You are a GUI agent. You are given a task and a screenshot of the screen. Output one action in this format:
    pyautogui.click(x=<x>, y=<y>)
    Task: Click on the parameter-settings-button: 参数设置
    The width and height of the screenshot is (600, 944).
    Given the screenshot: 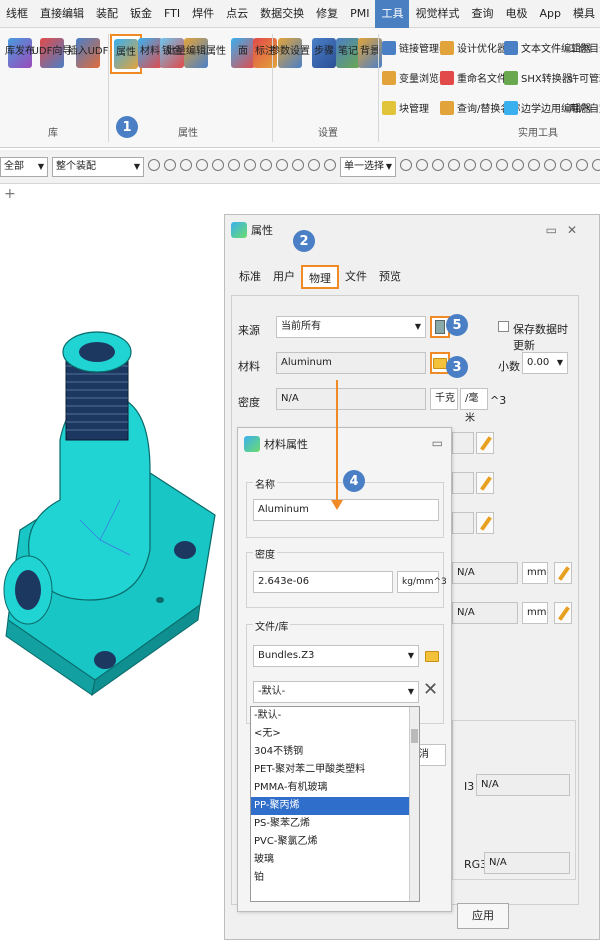 What is the action you would take?
    pyautogui.click(x=290, y=53)
    